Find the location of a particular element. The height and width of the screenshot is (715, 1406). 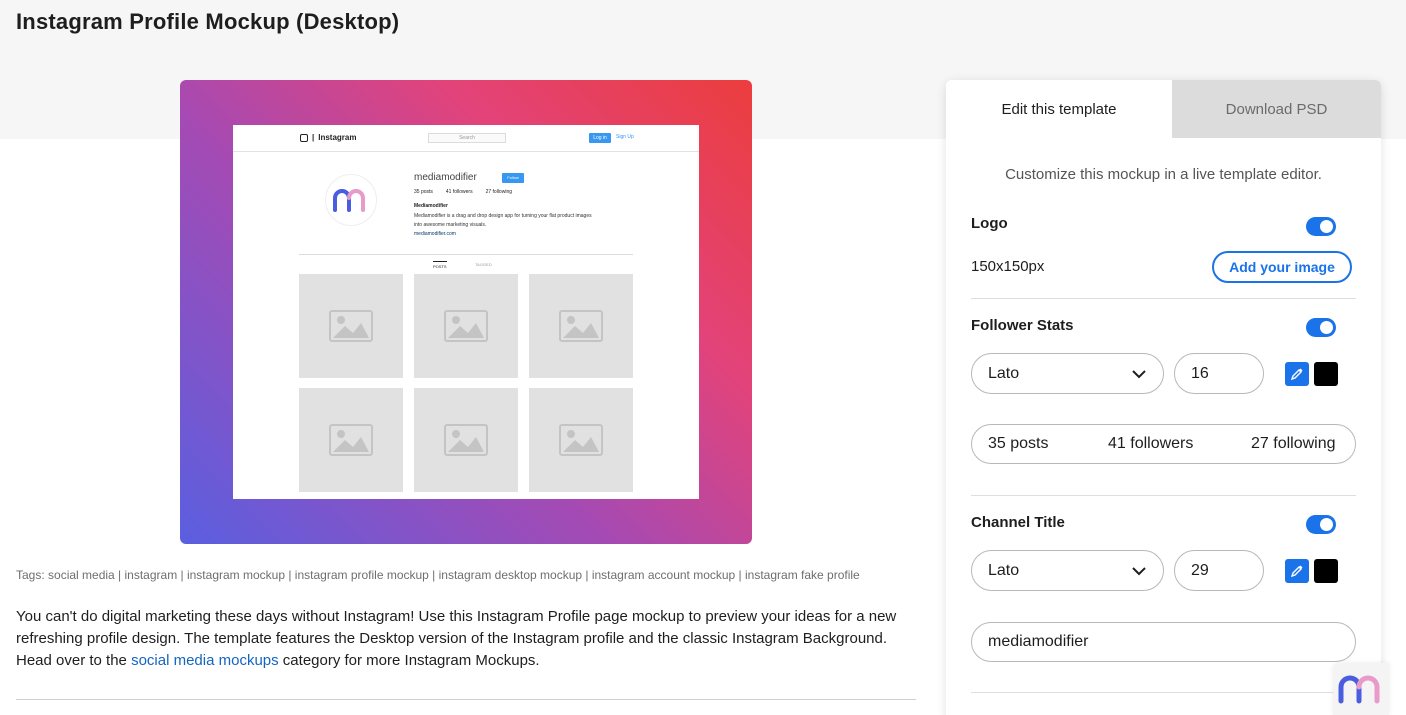

stat-posts: 35 posts is located at coordinates (423, 192).